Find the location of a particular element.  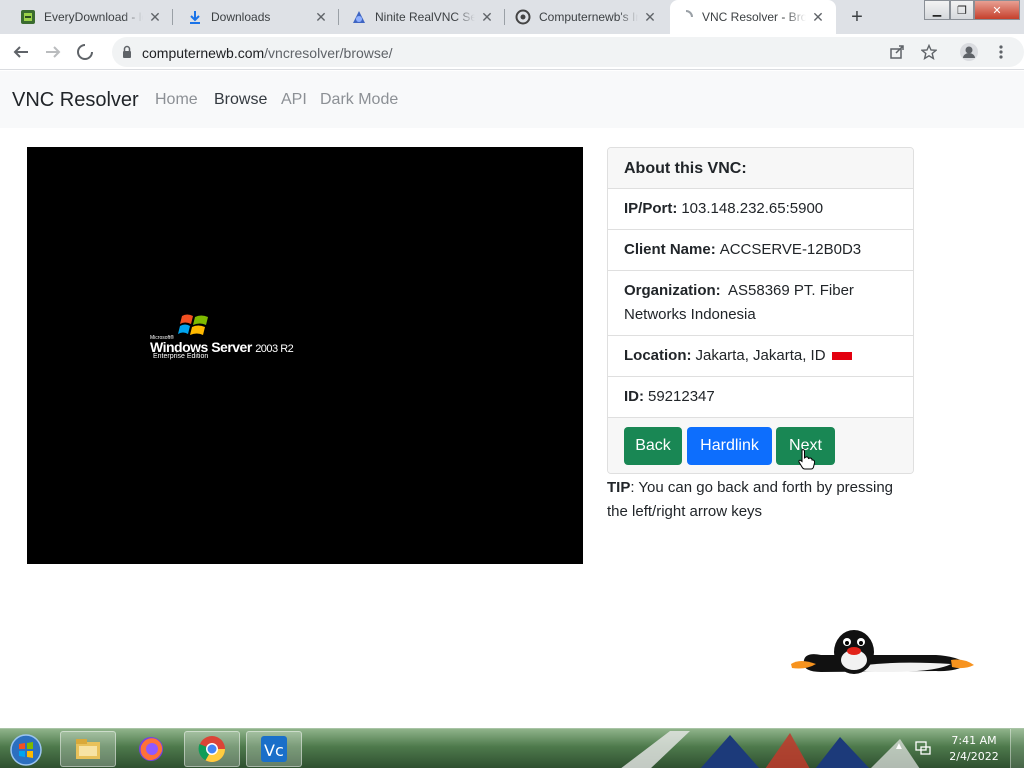

ip-port-value: 103.148.232.65:5900 is located at coordinates (752, 208).